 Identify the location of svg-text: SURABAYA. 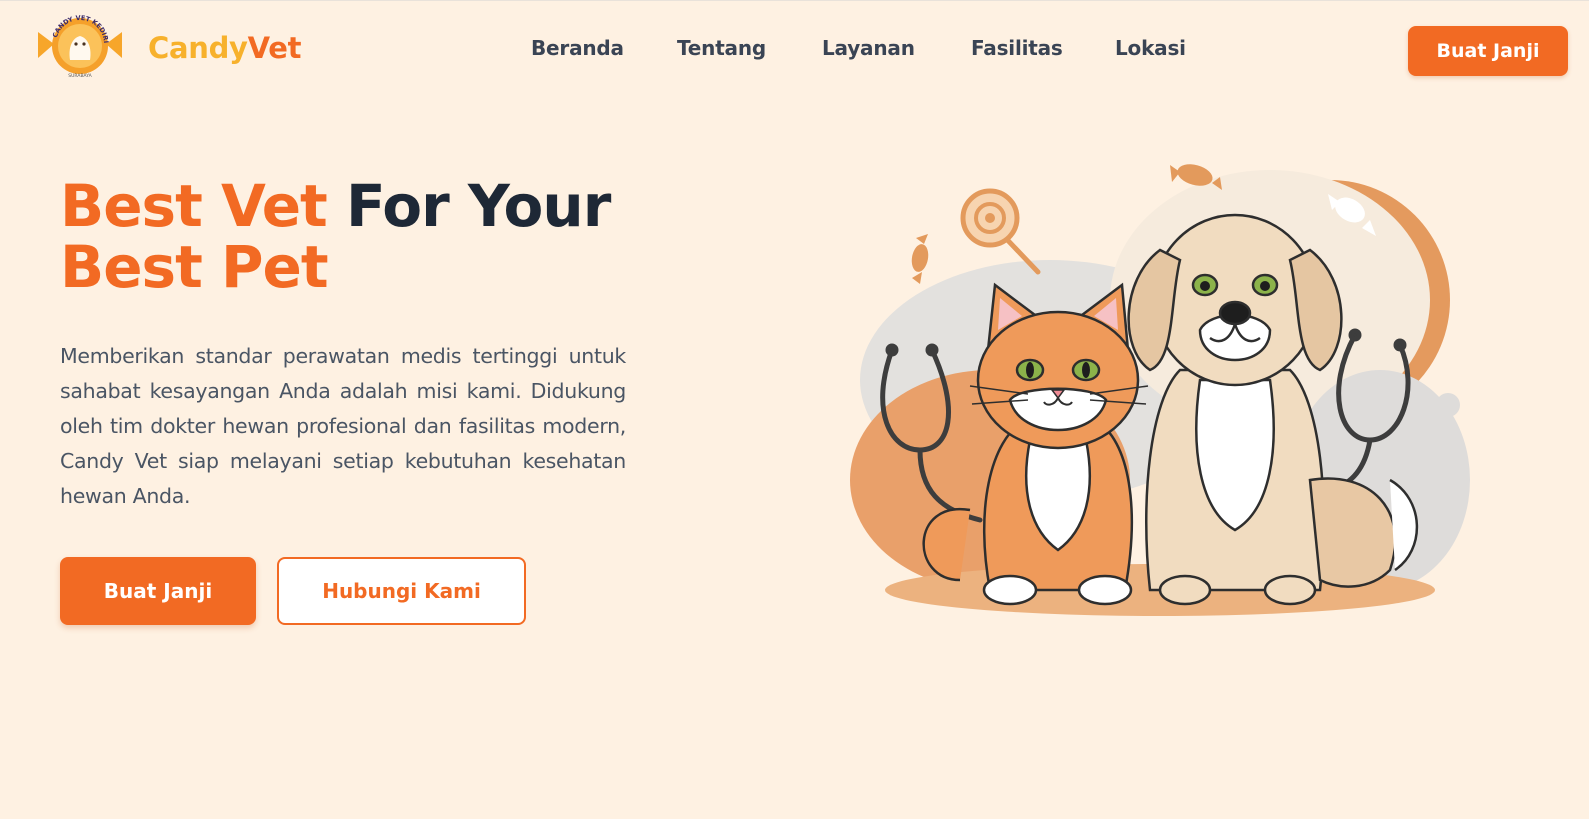
(80, 76).